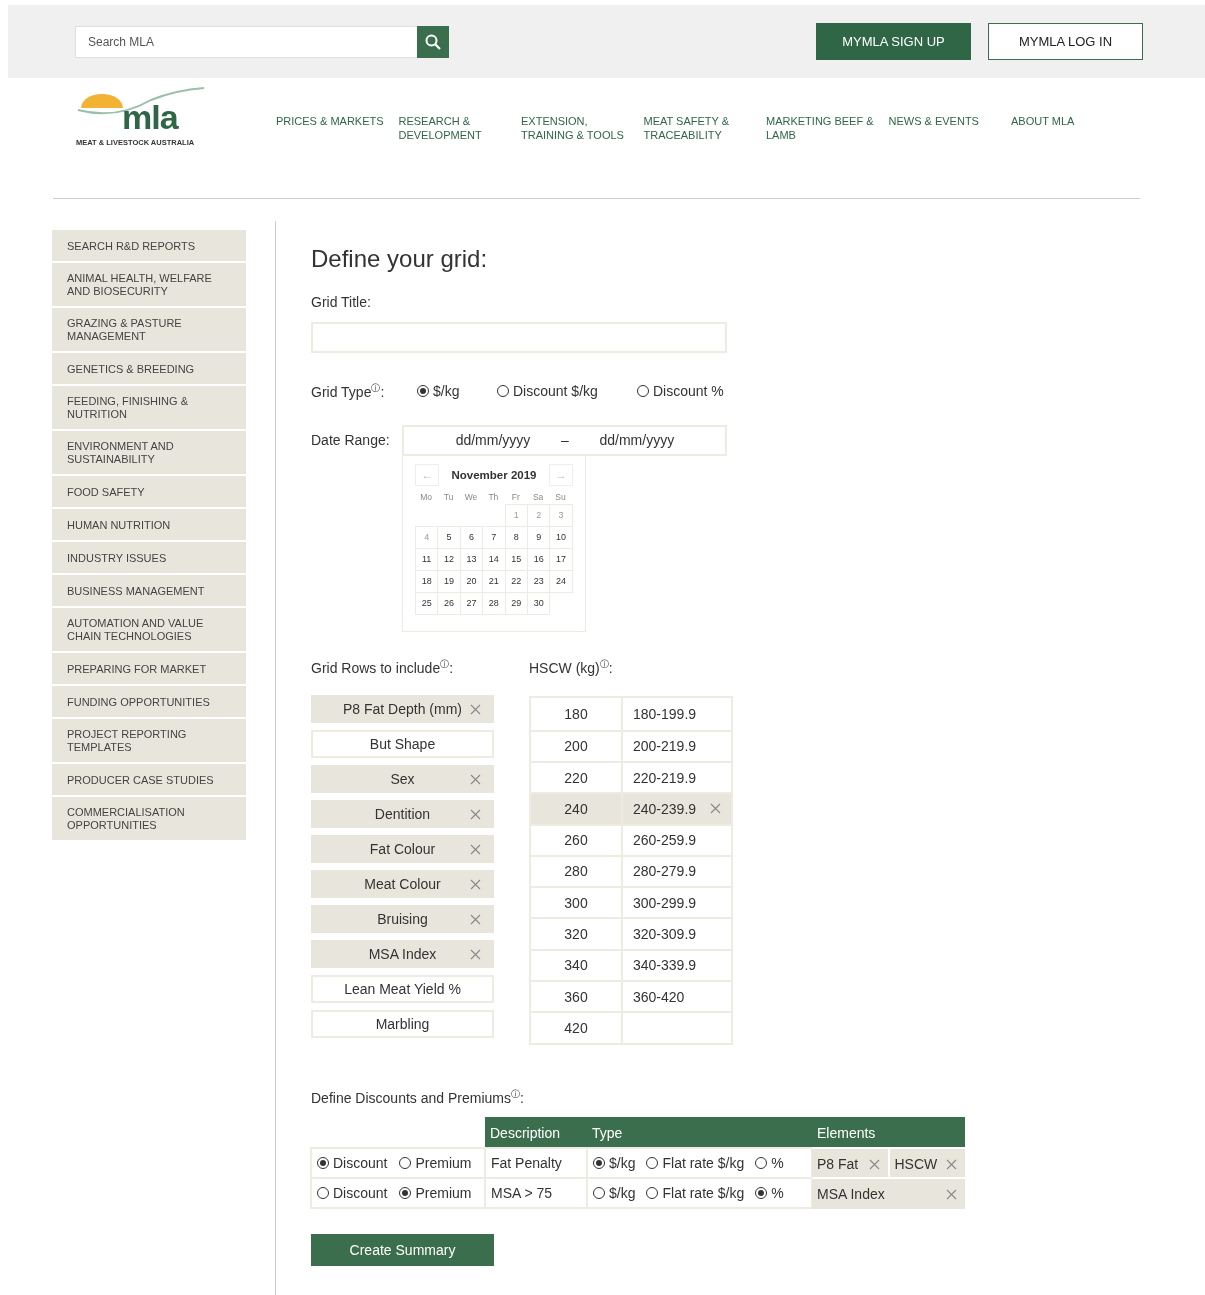  I want to click on nav-link: MARKETING BEEF & LAMB, so click(827, 128).